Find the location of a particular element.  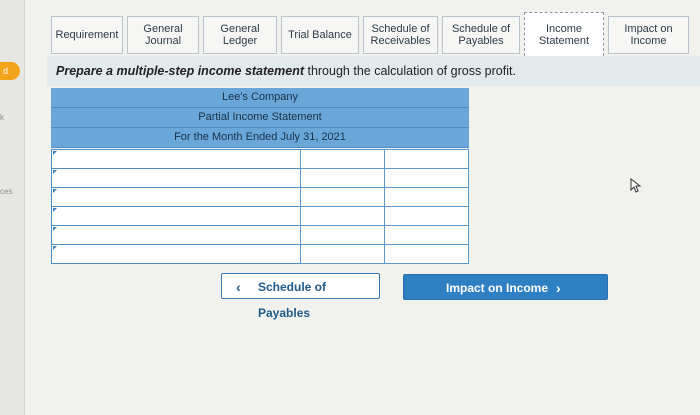

next-button: Impact on Income › is located at coordinates (505, 287).